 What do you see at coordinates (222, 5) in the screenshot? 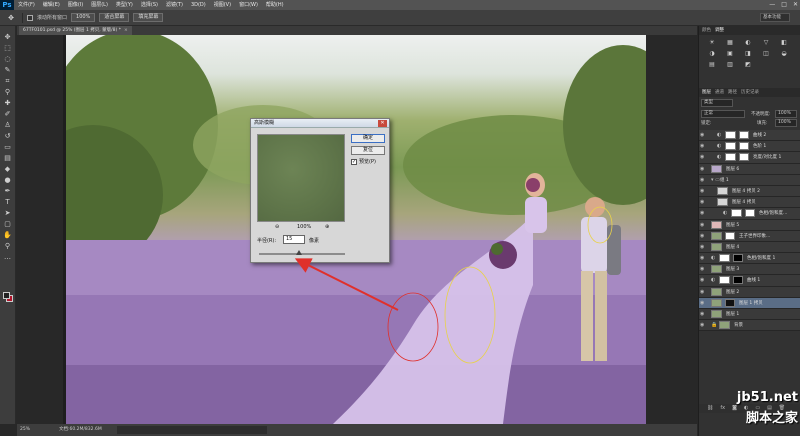
I see `menu-item: 视图(V)` at bounding box center [222, 5].